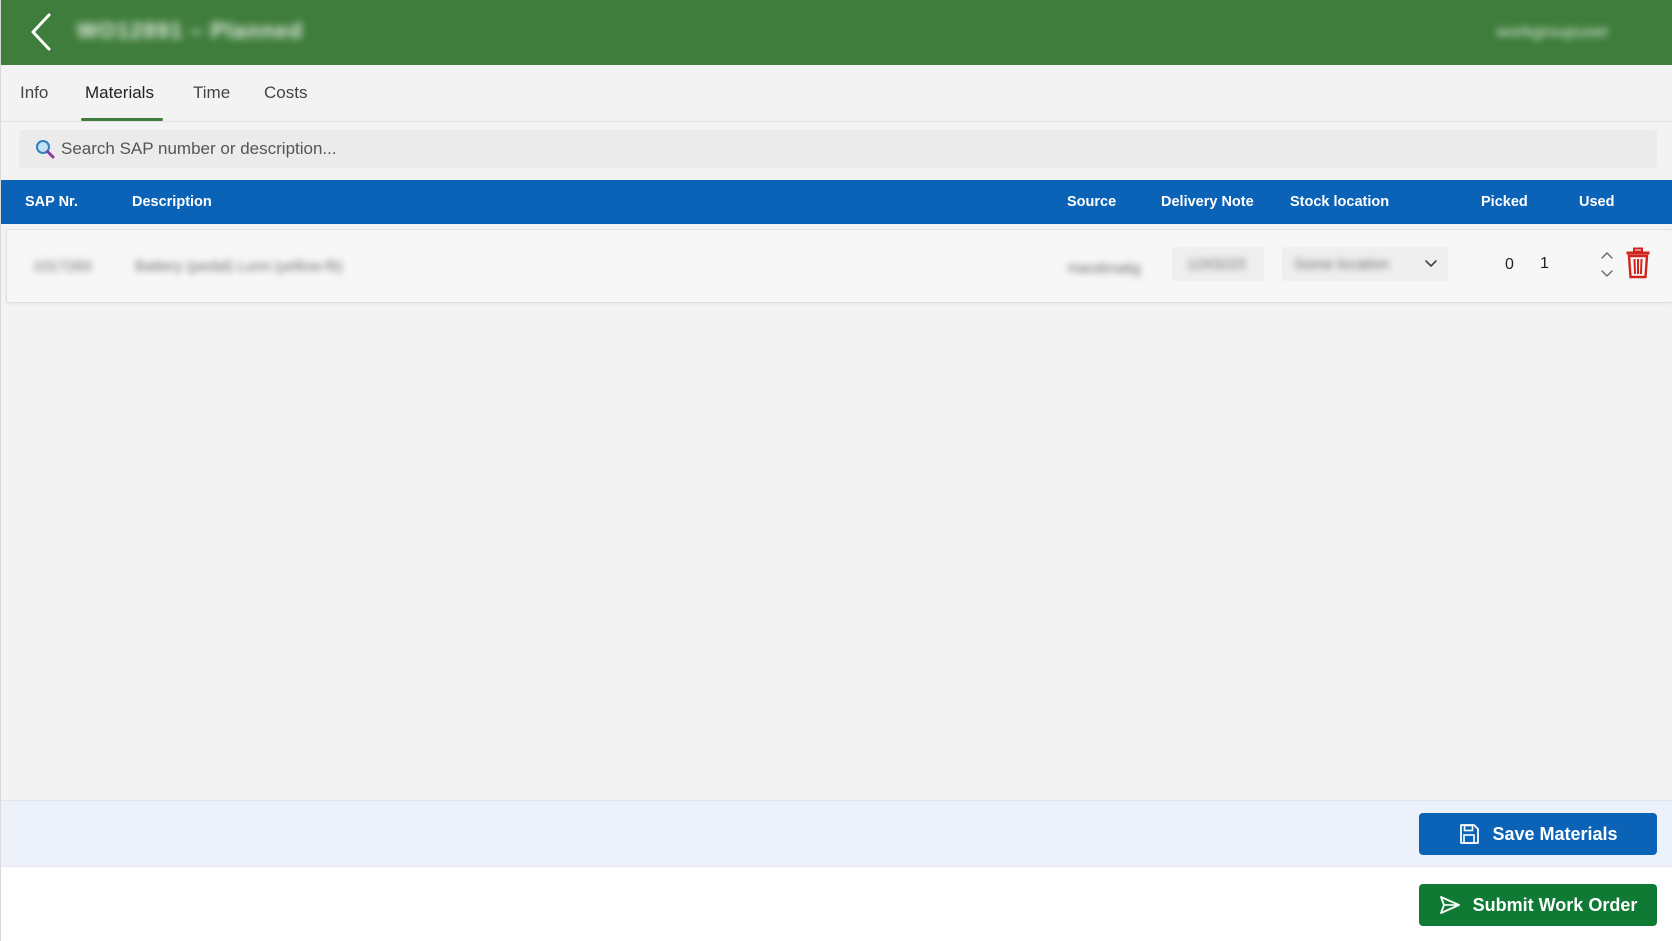 The image size is (1672, 941). Describe the element at coordinates (190, 30) in the screenshot. I see `work-order-title: WO12891 – Planned` at that location.